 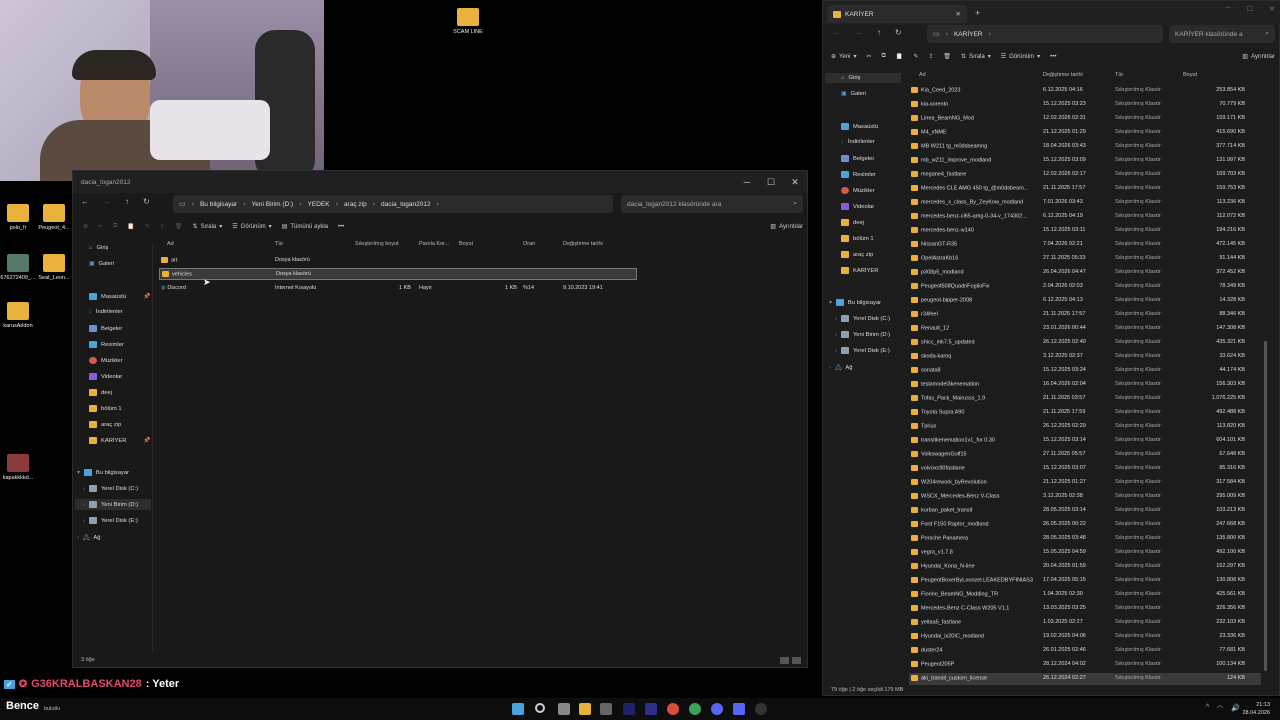 What do you see at coordinates (218, 204) in the screenshot?
I see `breadcrumb-item: Bu bilgisayar` at bounding box center [218, 204].